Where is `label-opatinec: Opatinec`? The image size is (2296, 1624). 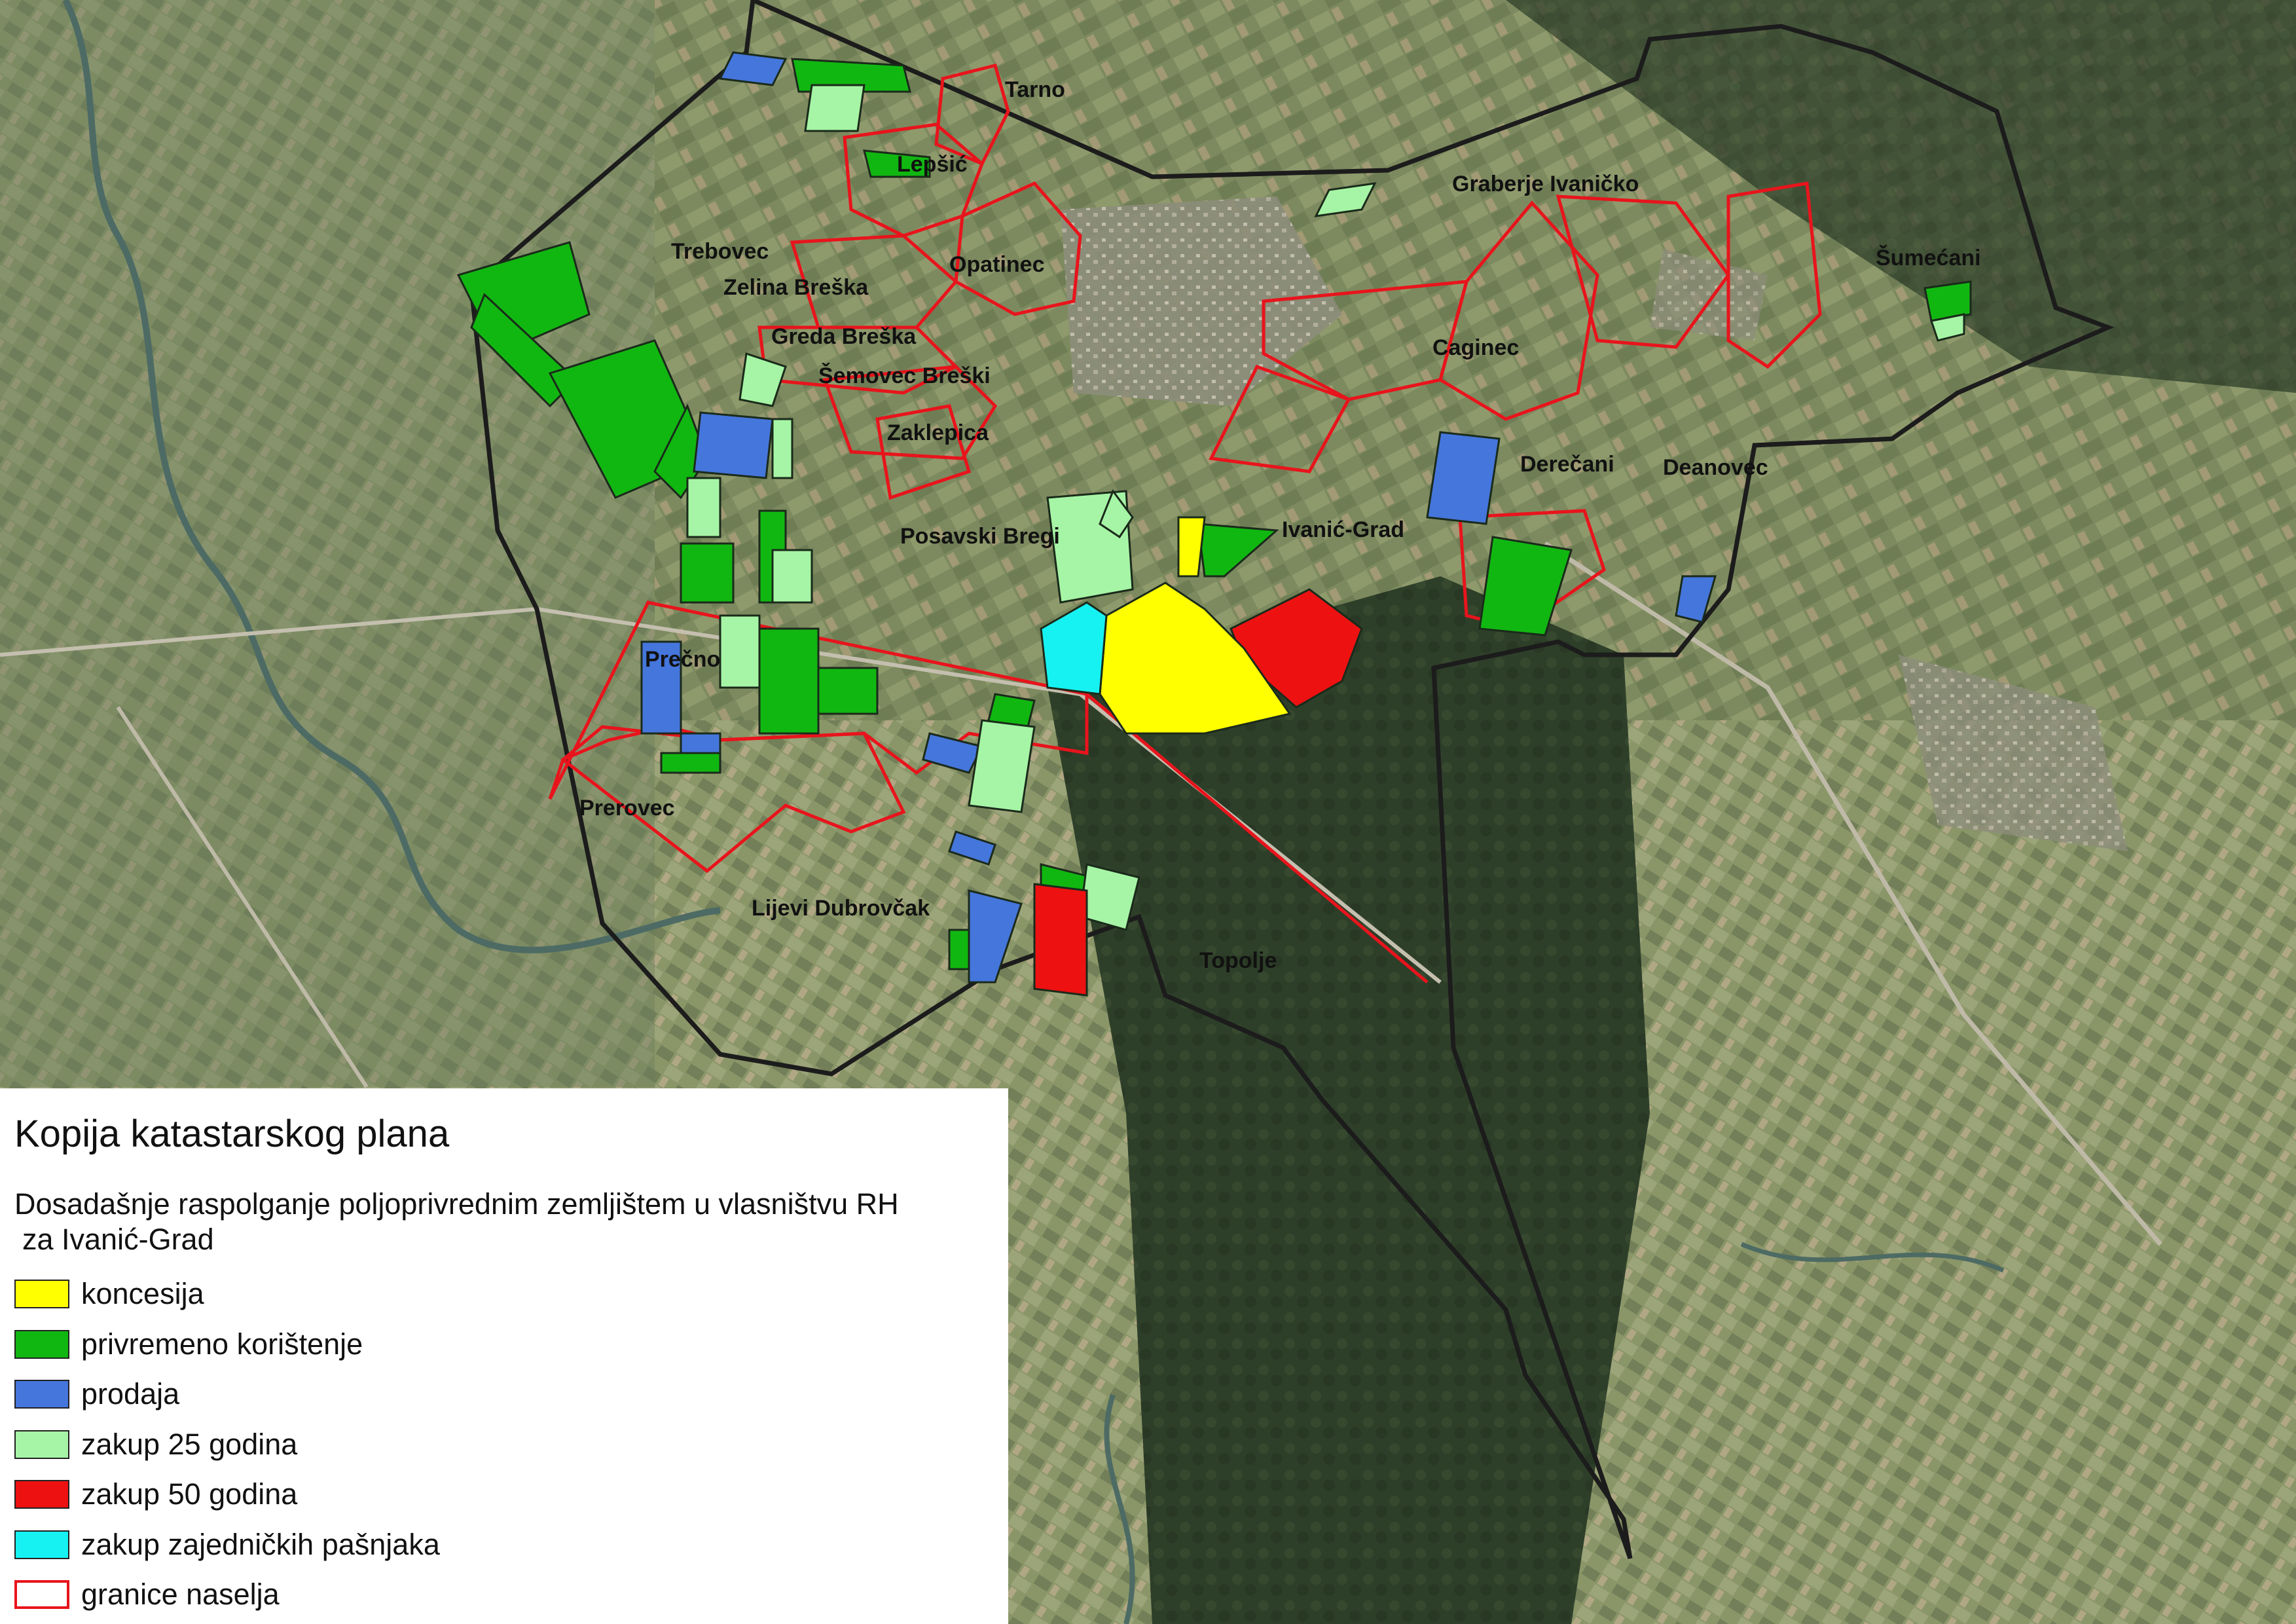
label-opatinec: Opatinec is located at coordinates (996, 264).